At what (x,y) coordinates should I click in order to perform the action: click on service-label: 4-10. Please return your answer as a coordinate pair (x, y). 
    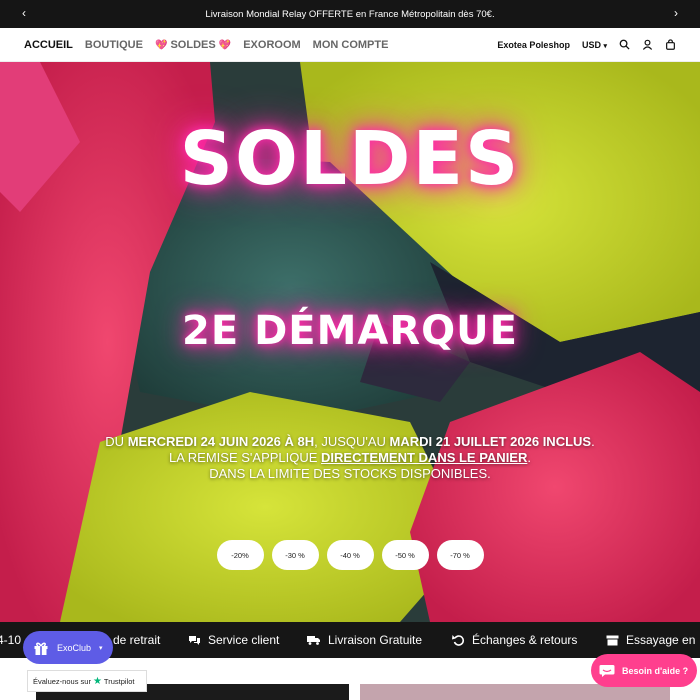
    Looking at the image, I should click on (11, 640).